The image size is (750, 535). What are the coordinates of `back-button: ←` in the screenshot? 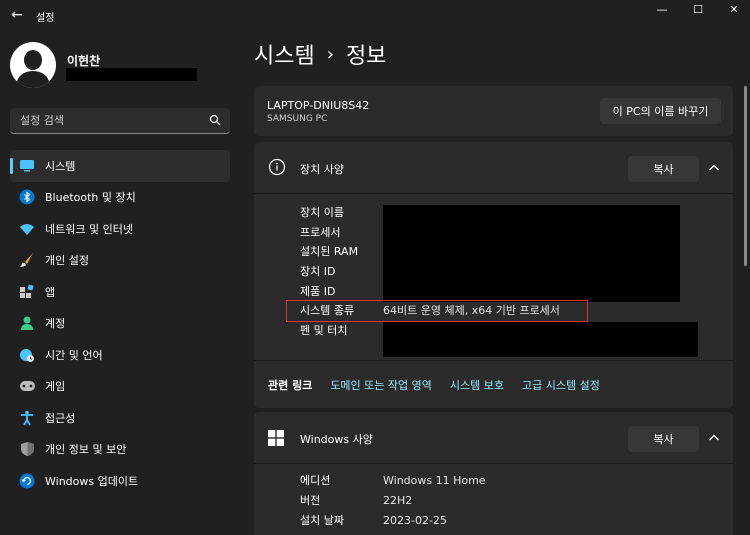 It's located at (17, 15).